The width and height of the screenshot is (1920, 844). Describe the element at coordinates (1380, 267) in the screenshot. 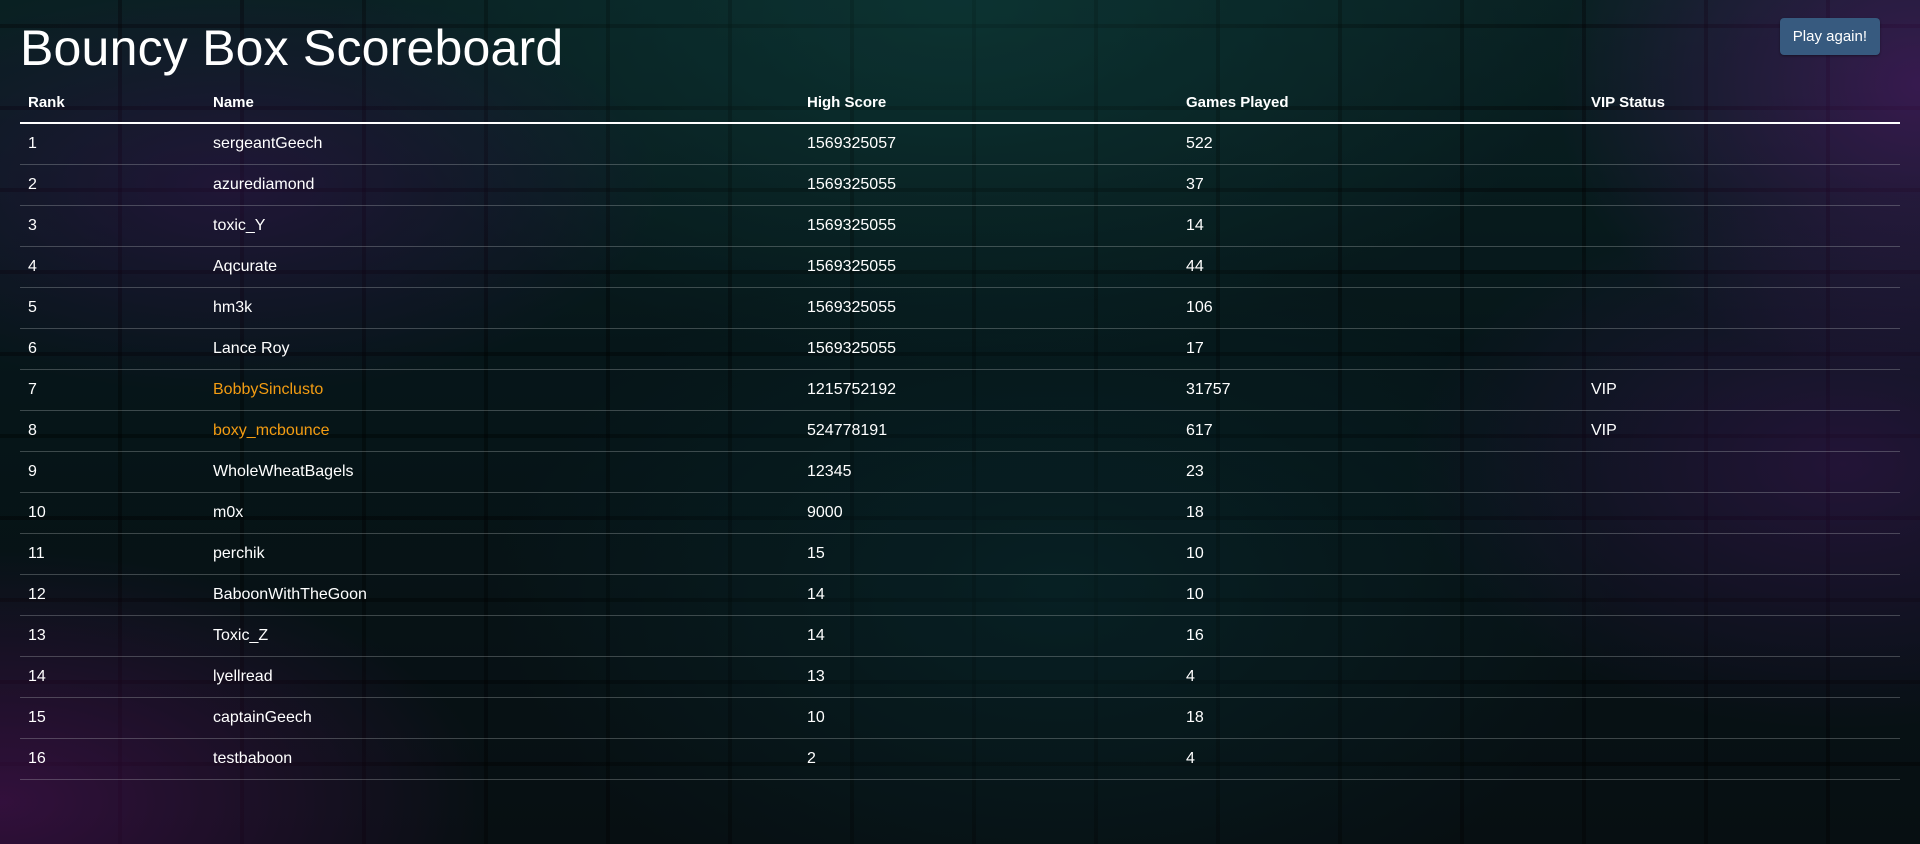

I see `cell-games-played: 44` at that location.